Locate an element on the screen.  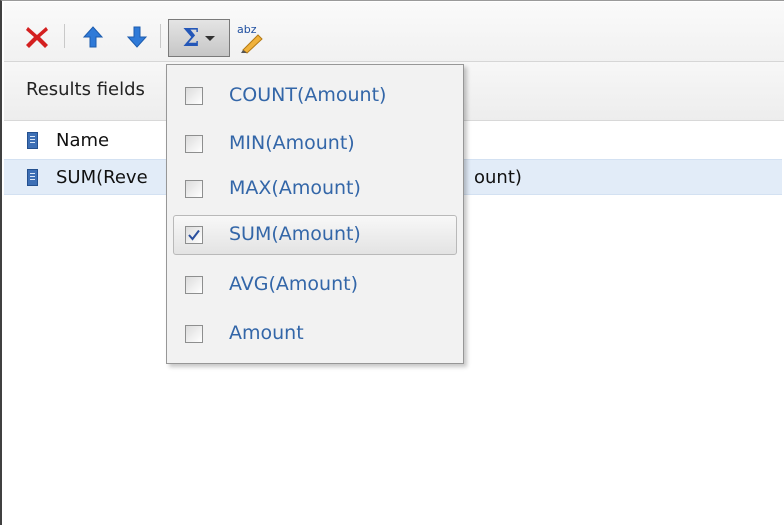
toolbar: Σ abz is located at coordinates (394, 32).